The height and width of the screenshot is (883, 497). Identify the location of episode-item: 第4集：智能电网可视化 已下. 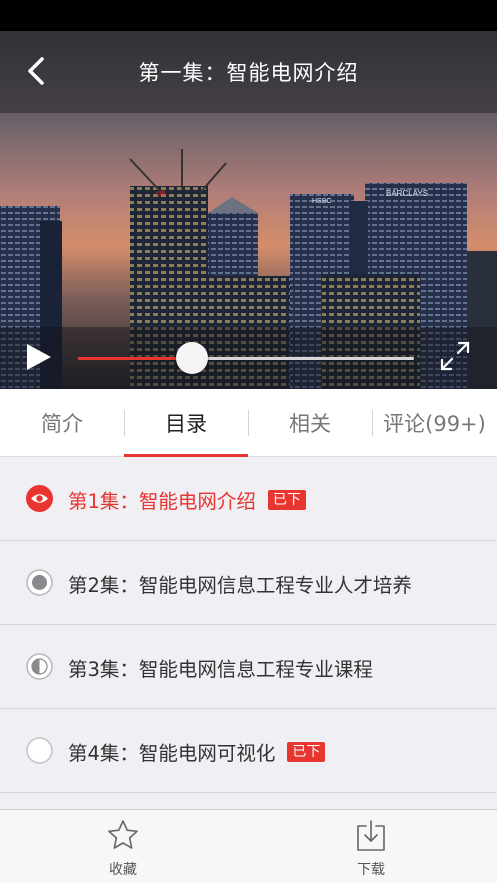
(248, 751).